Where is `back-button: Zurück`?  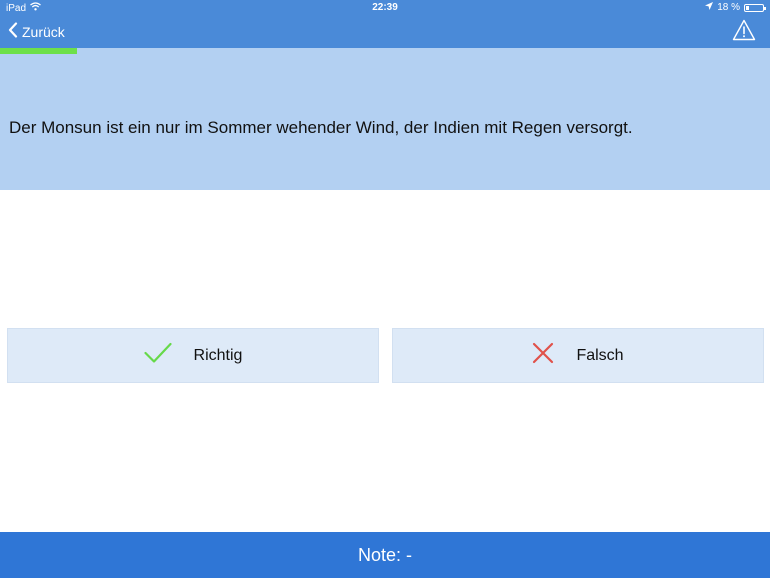
back-button: Zurück is located at coordinates (36, 31).